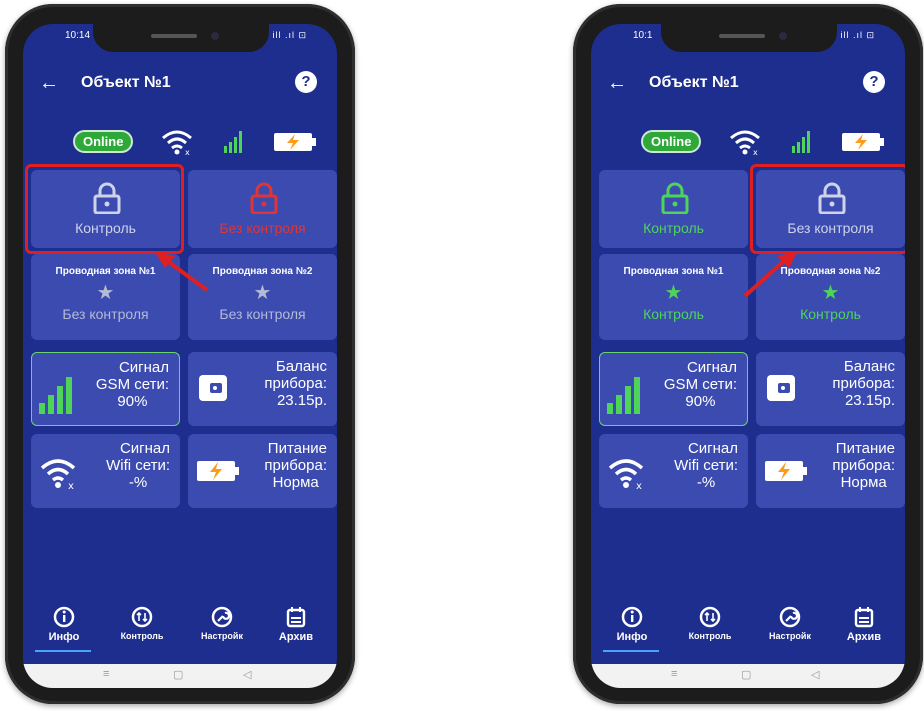 The height and width of the screenshot is (711, 924). I want to click on zone-2-state: Контроль, so click(830, 314).